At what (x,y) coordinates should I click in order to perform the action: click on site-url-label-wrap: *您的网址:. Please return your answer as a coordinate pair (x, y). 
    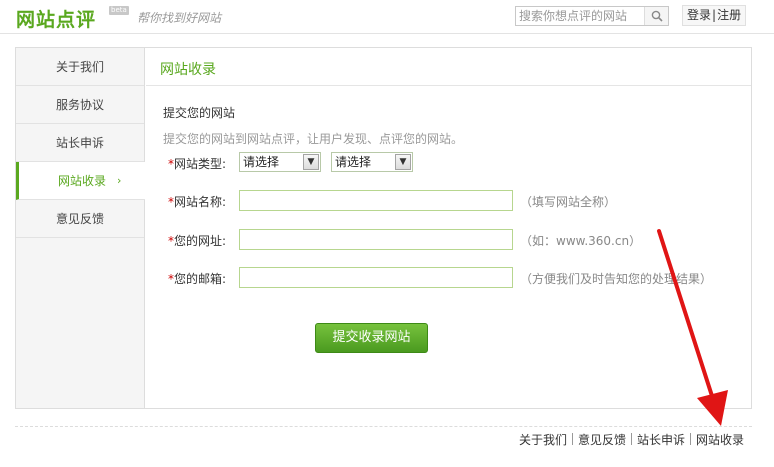
    Looking at the image, I should click on (197, 240).